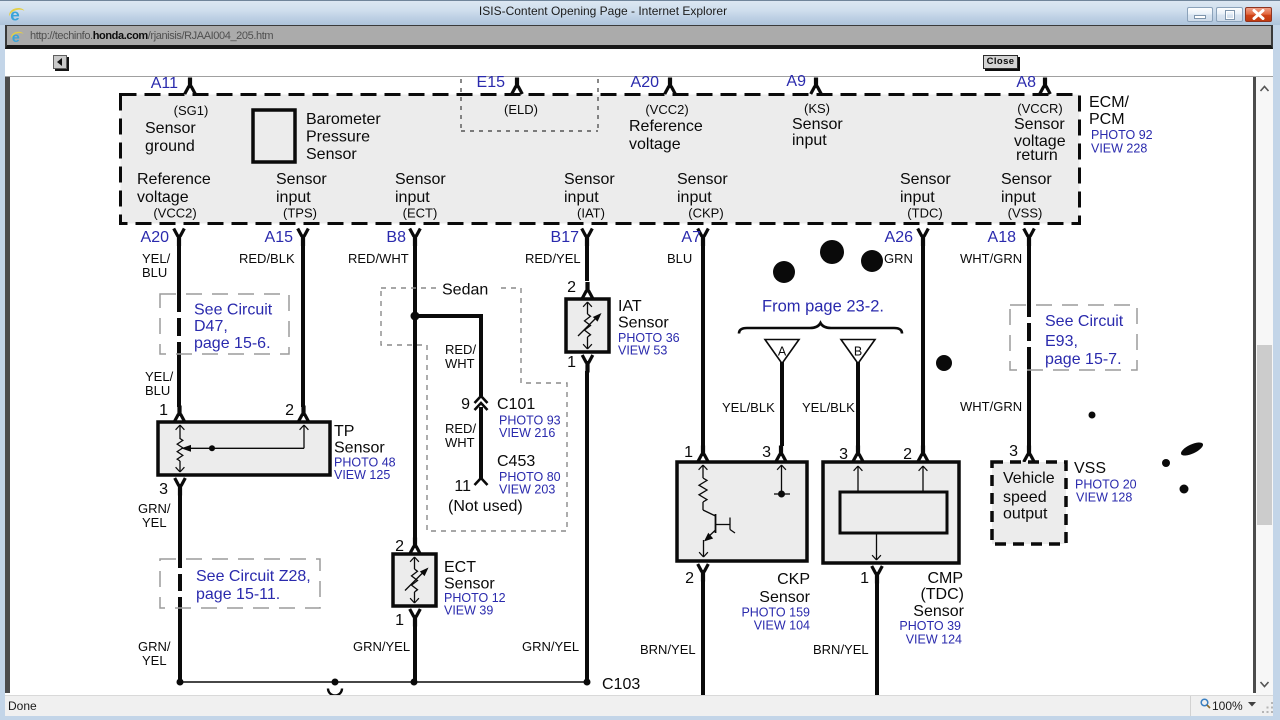 The height and width of the screenshot is (720, 1280). I want to click on svg-text: A8, so click(1026, 82).